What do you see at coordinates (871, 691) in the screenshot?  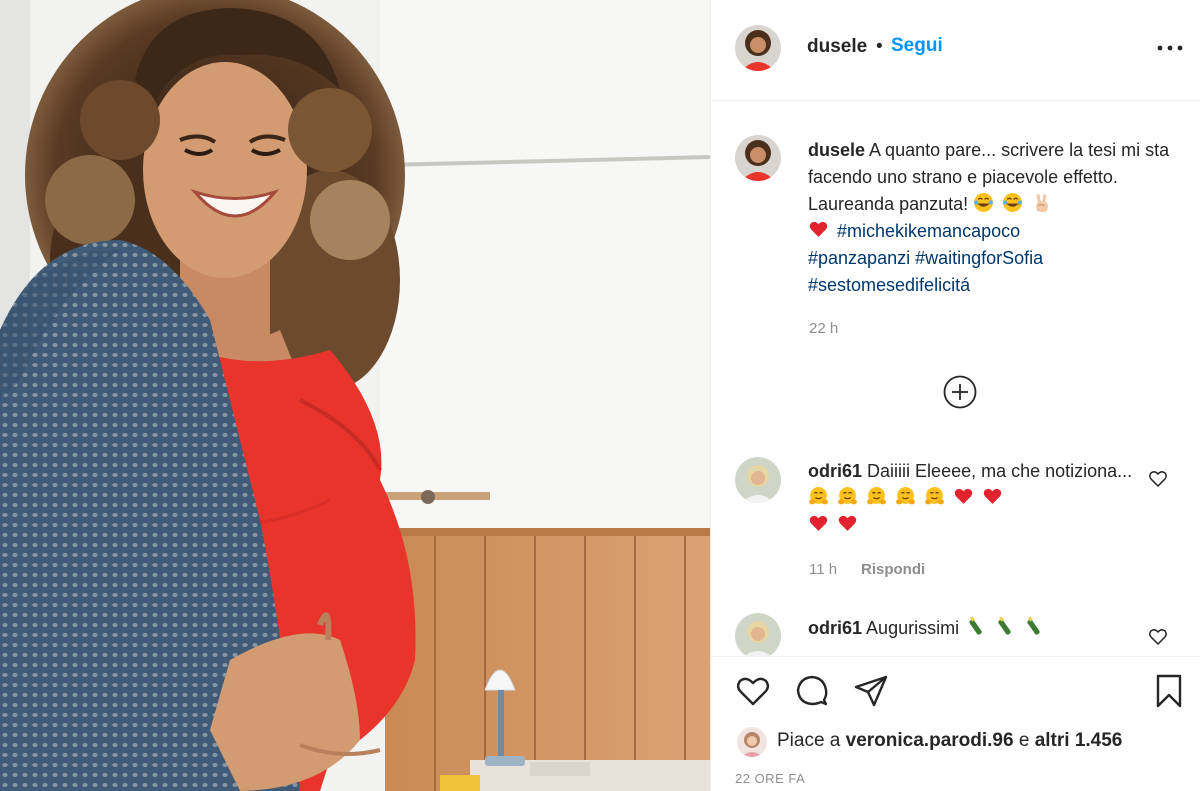 I see `share-icon` at bounding box center [871, 691].